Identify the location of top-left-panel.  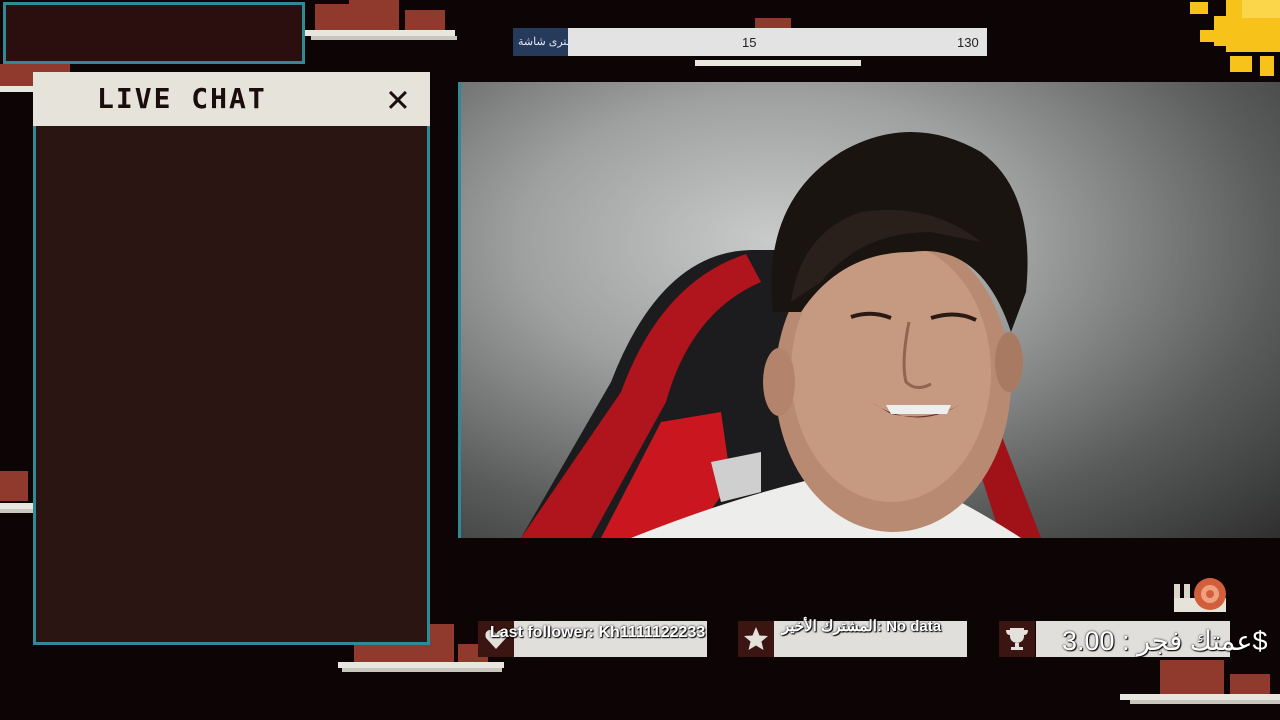
(154, 33).